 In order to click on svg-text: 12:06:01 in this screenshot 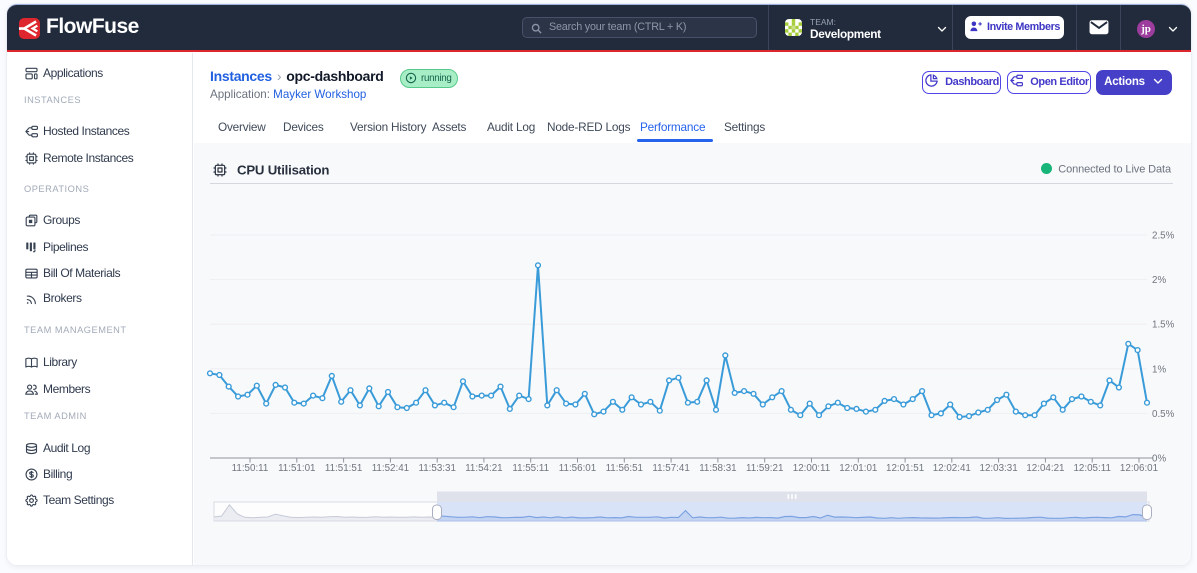, I will do `click(1139, 468)`.